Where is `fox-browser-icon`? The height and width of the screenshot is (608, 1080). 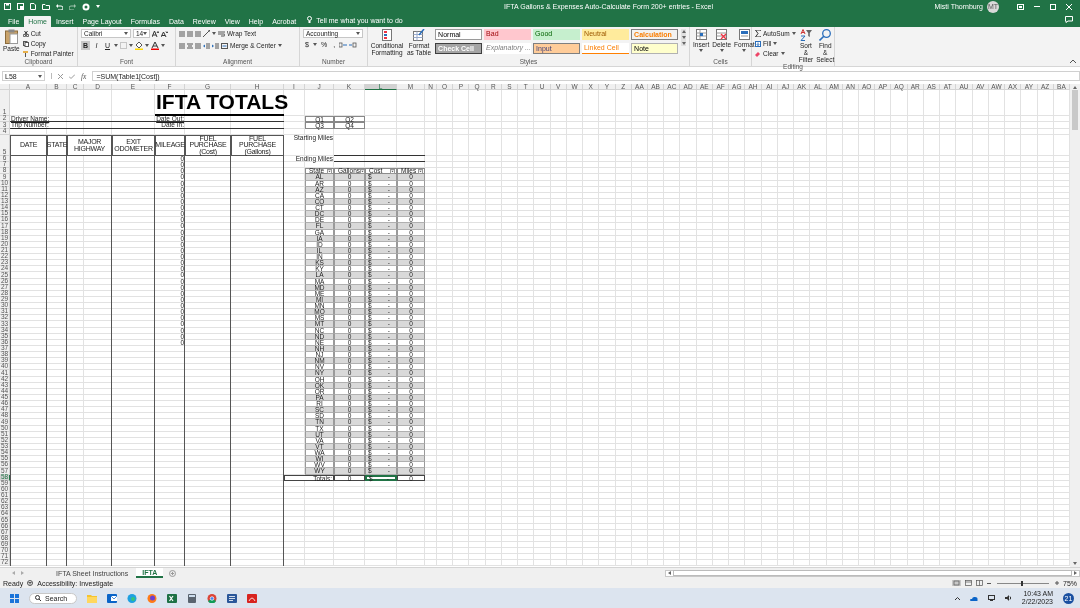
fox-browser-icon is located at coordinates (152, 598).